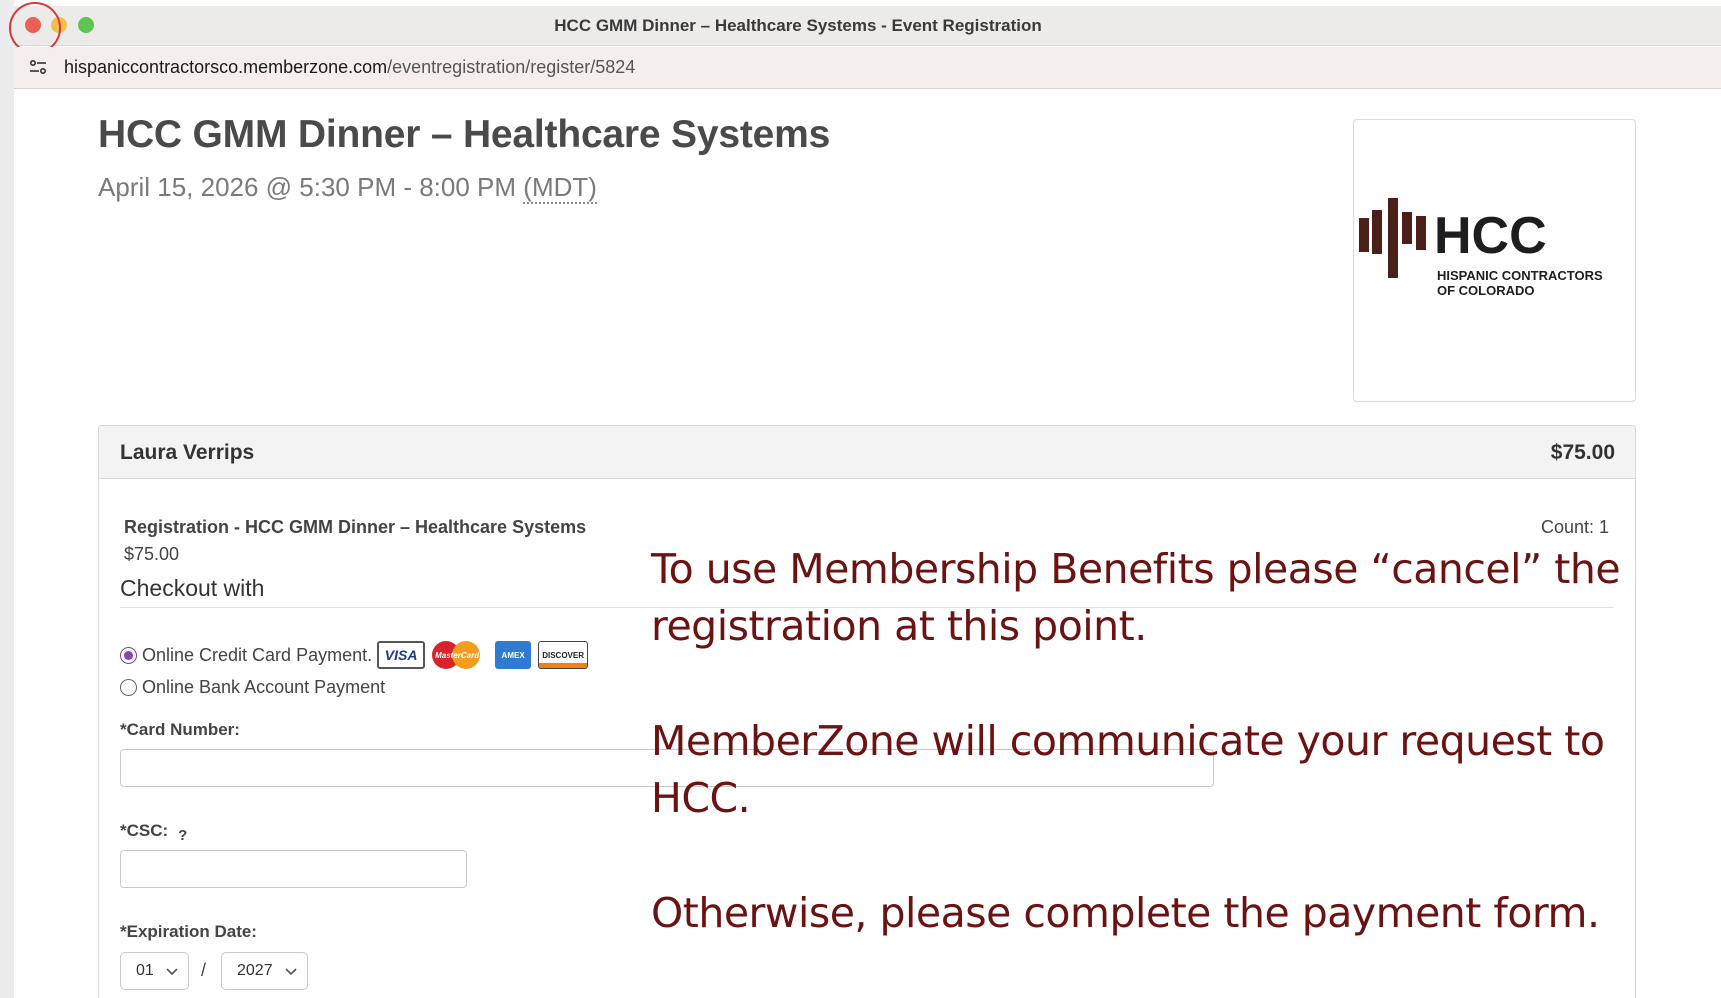  Describe the element at coordinates (257, 655) in the screenshot. I see `credit-card-label: Online Credit Card Payment.` at that location.